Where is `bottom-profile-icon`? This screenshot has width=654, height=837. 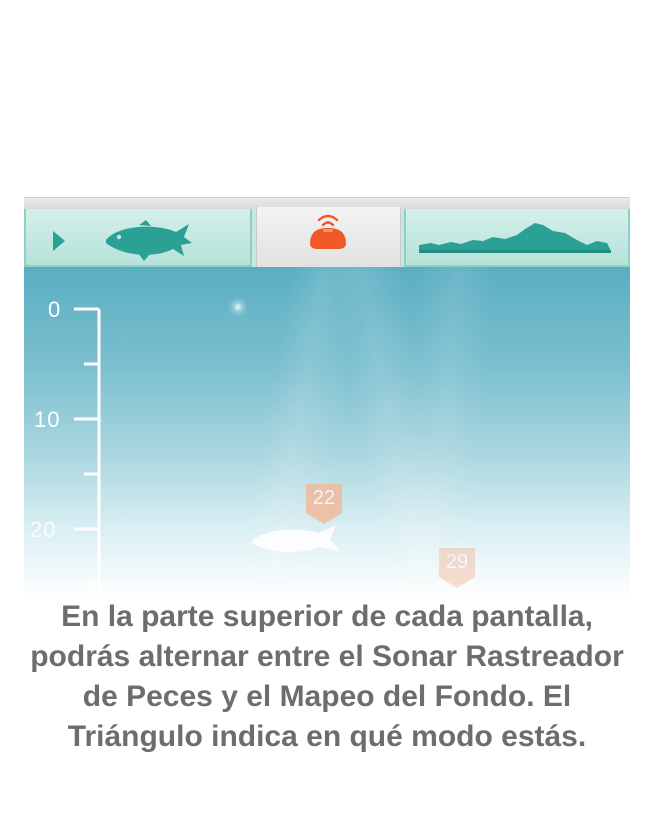 bottom-profile-icon is located at coordinates (515, 238).